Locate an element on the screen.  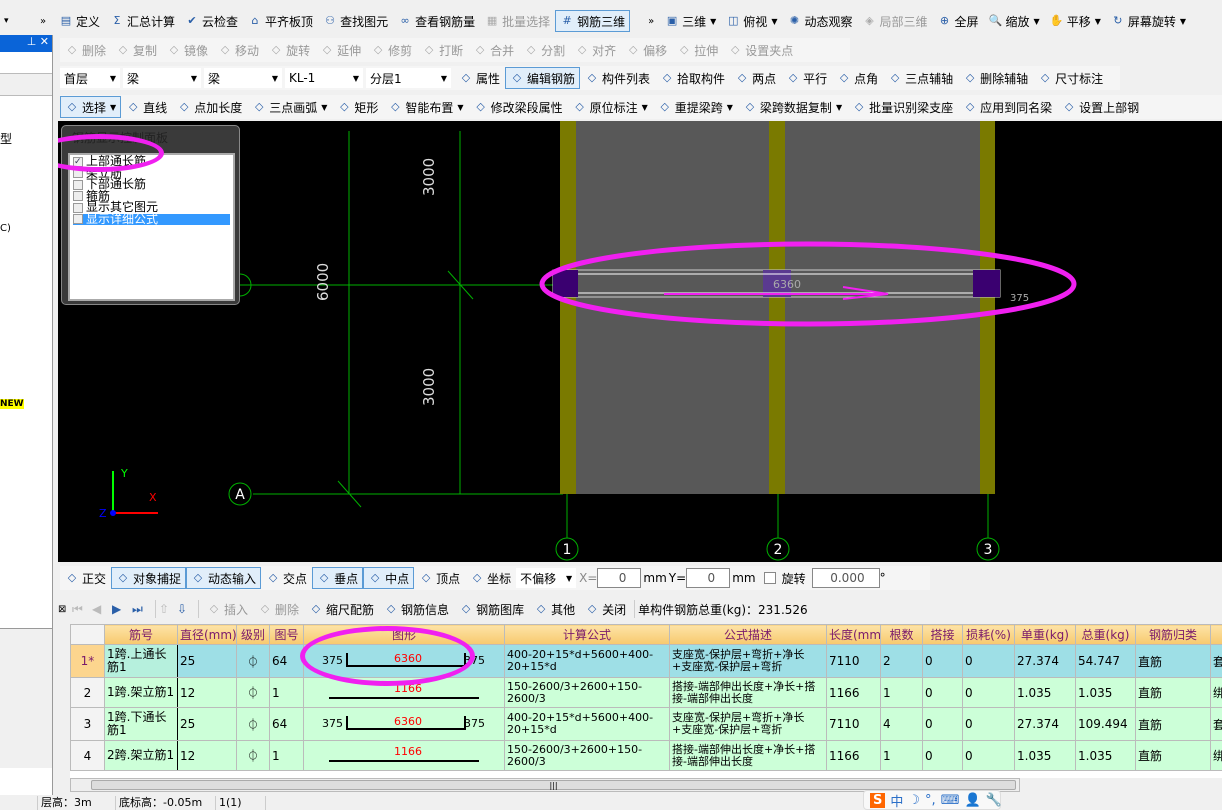
toolbar-button: ◇ 原位标注 ▼ is located at coordinates (610, 107).